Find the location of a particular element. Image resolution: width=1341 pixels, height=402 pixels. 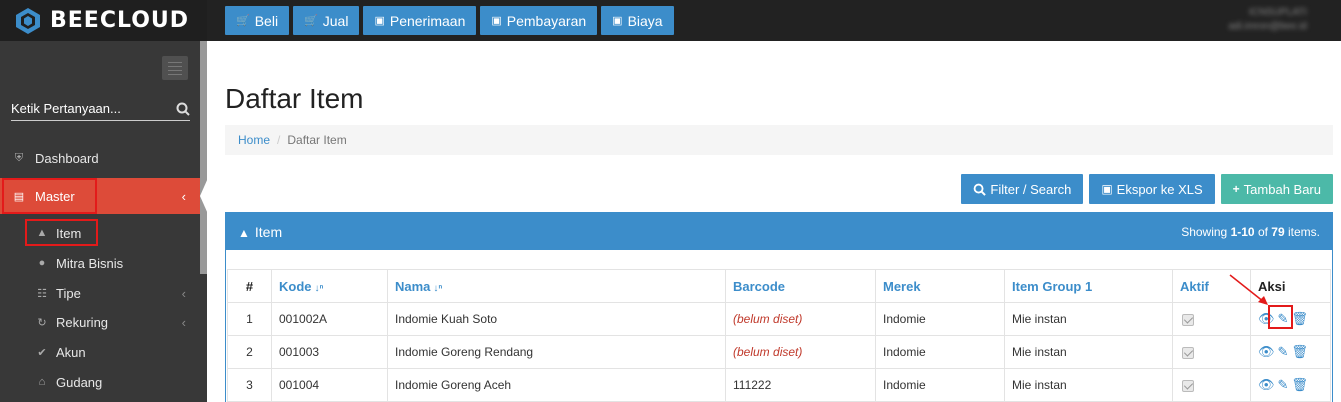

row-number: 2 is located at coordinates (249, 352).